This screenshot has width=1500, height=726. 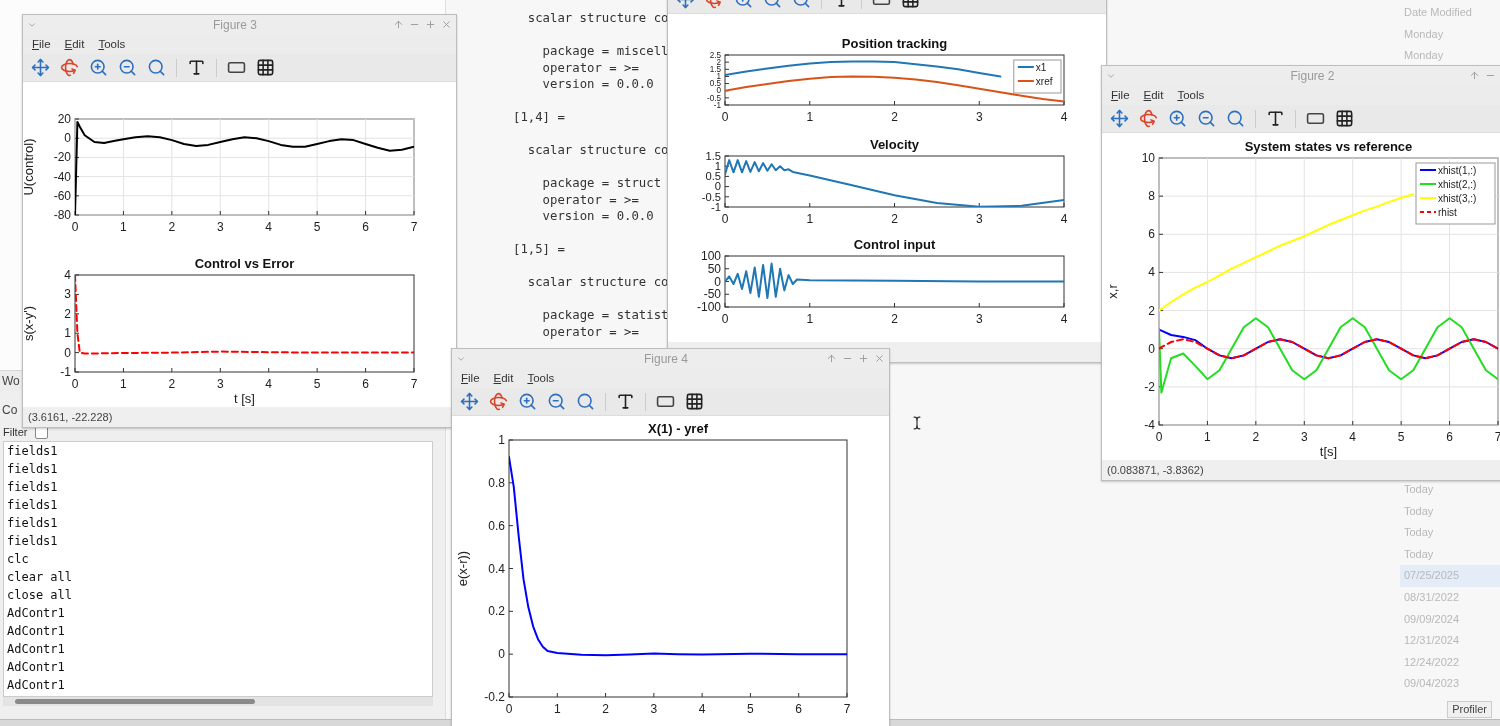 I want to click on axis-label: t[s], so click(x=1328, y=451).